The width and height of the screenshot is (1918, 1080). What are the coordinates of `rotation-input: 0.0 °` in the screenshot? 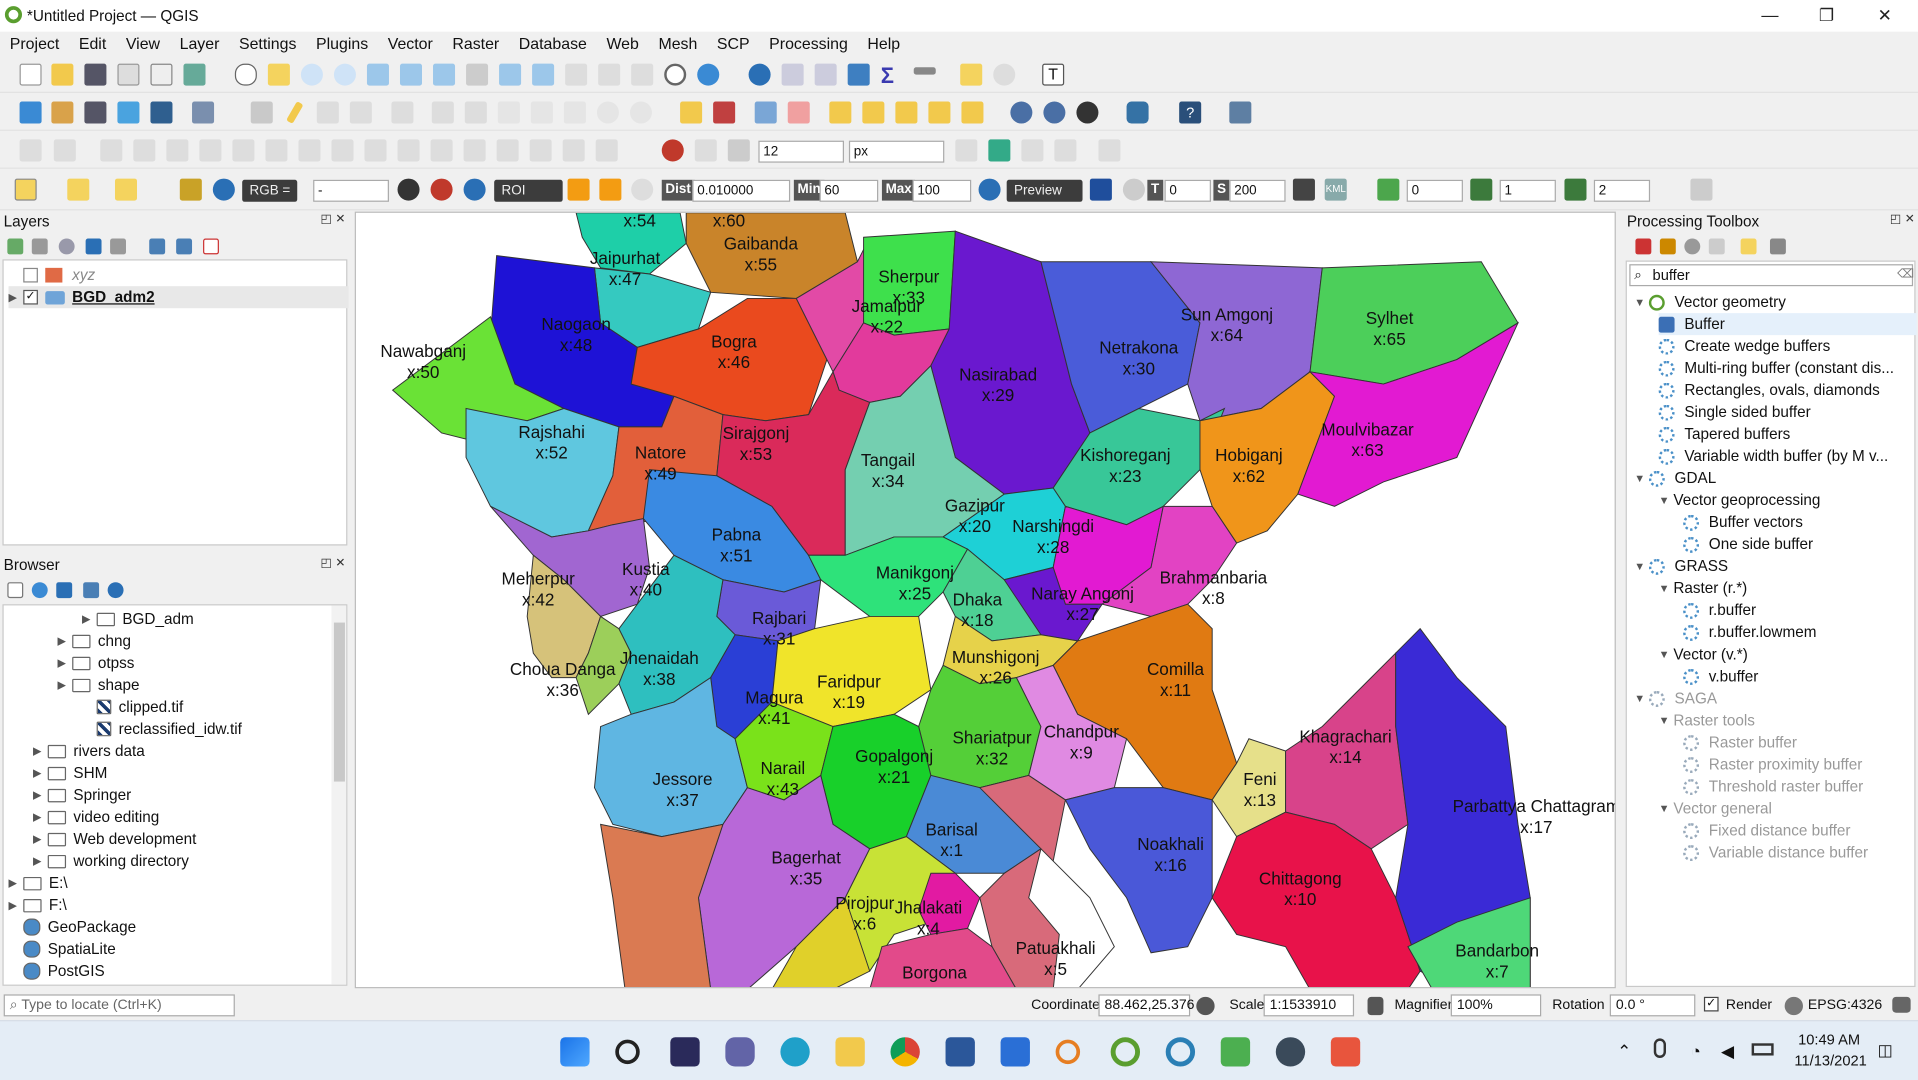 It's located at (1652, 1005).